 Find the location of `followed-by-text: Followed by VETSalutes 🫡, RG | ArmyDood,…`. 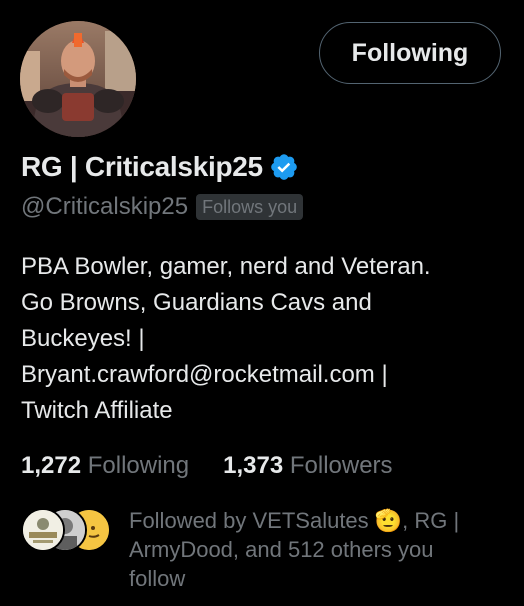

followed-by-text: Followed by VETSalutes 🫡, RG | ArmyDood,… is located at coordinates (309, 549).